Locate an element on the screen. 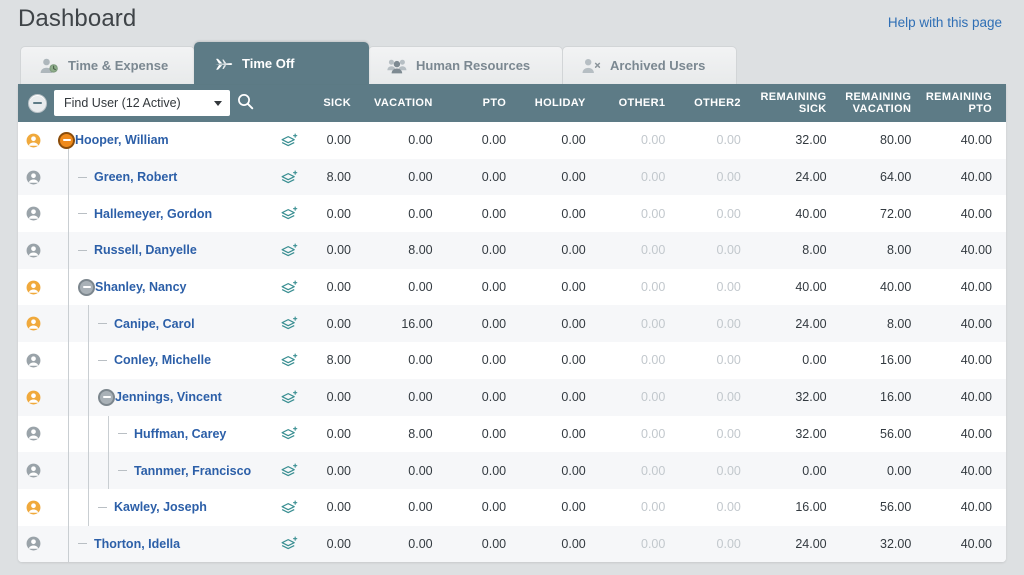 Image resolution: width=1024 pixels, height=575 pixels. column-header-vacation: VACATION is located at coordinates (406, 103).